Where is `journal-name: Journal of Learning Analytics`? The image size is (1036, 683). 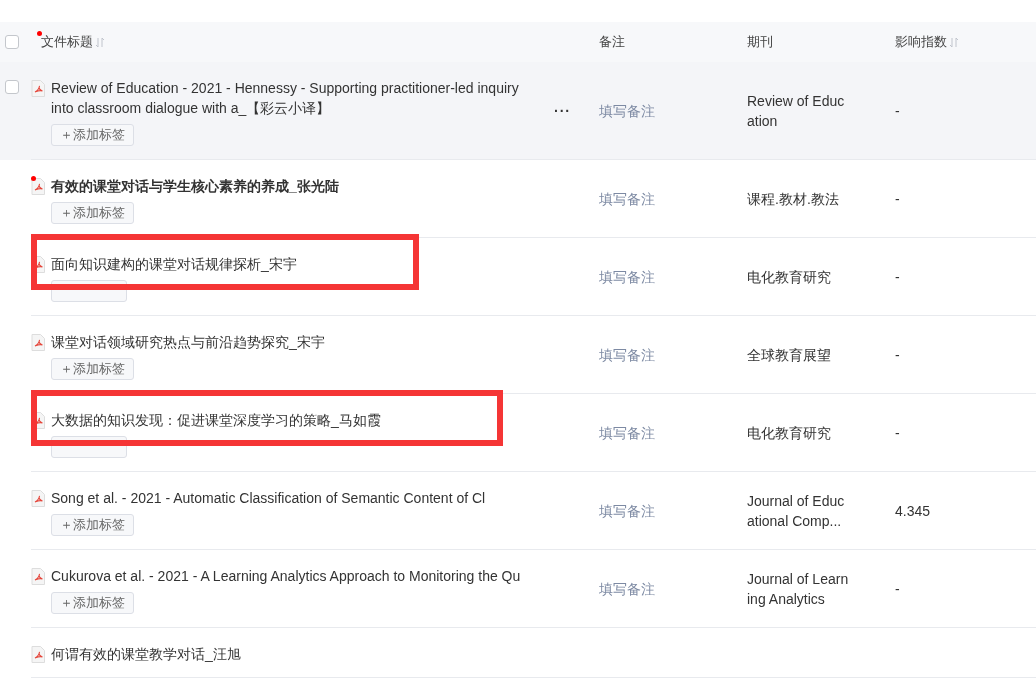 journal-name: Journal of Learning Analytics is located at coordinates (798, 589).